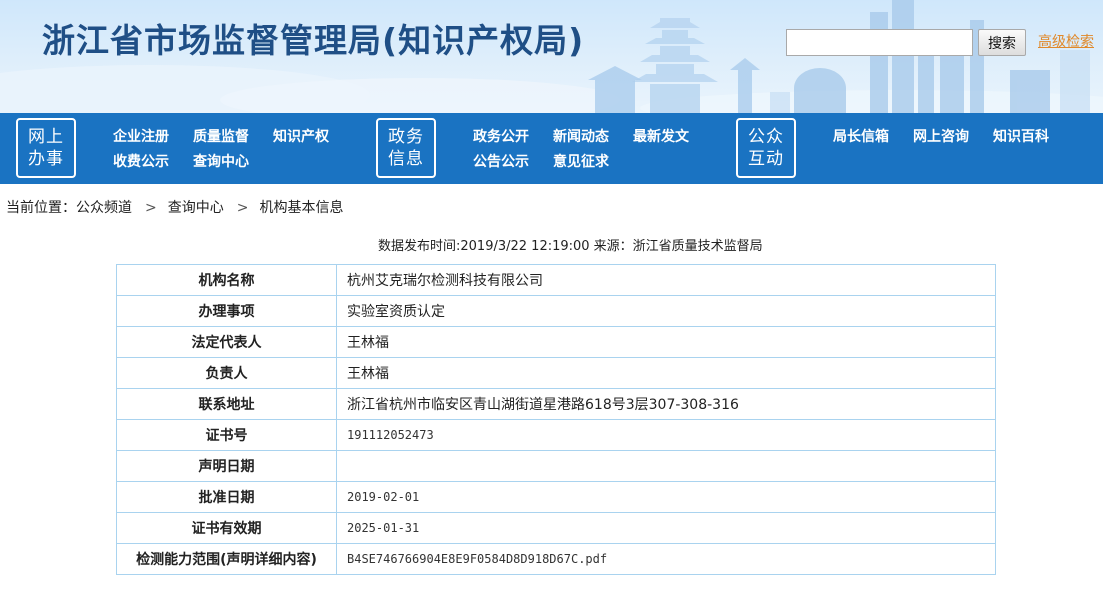 This screenshot has width=1103, height=592. Describe the element at coordinates (141, 161) in the screenshot. I see `nav-link-fee-disclosure: 收费公示` at that location.